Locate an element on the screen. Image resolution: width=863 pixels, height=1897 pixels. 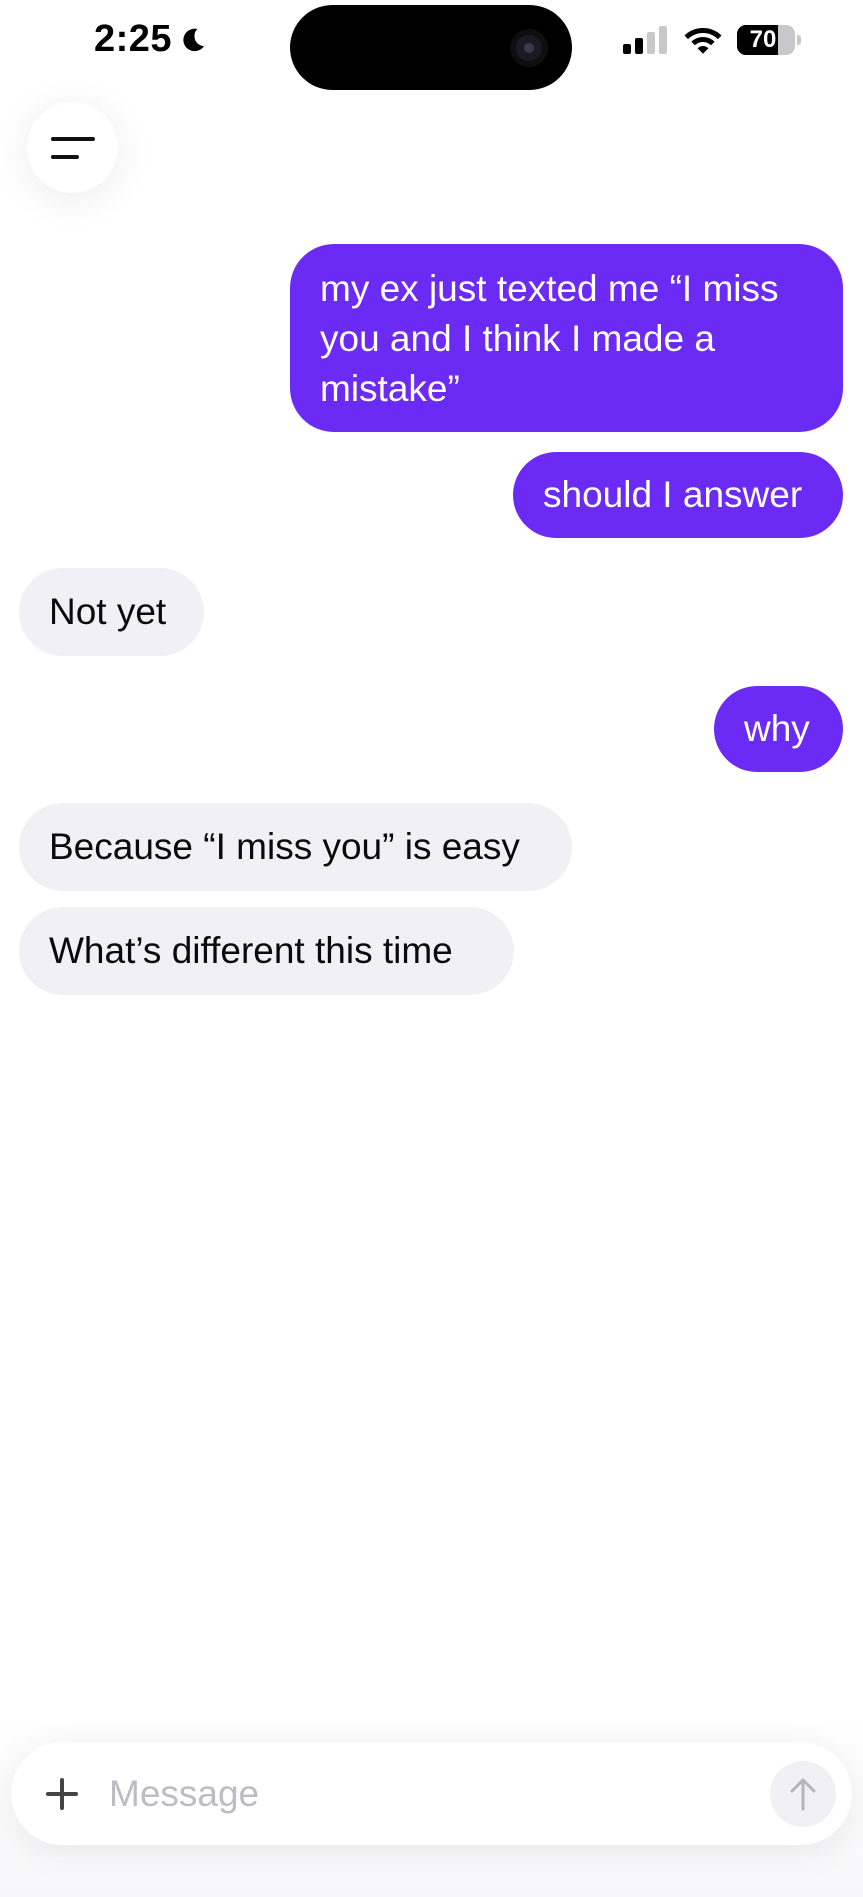
add-attachment-button is located at coordinates (62, 1794).